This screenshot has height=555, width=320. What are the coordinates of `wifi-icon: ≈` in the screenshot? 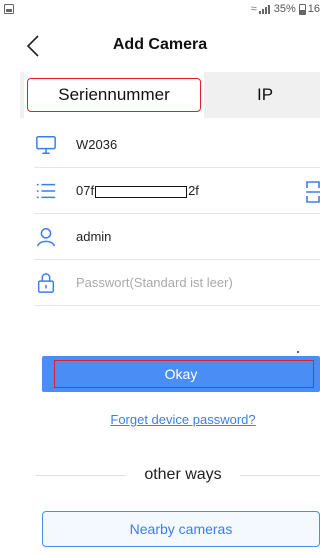 It's located at (253, 9).